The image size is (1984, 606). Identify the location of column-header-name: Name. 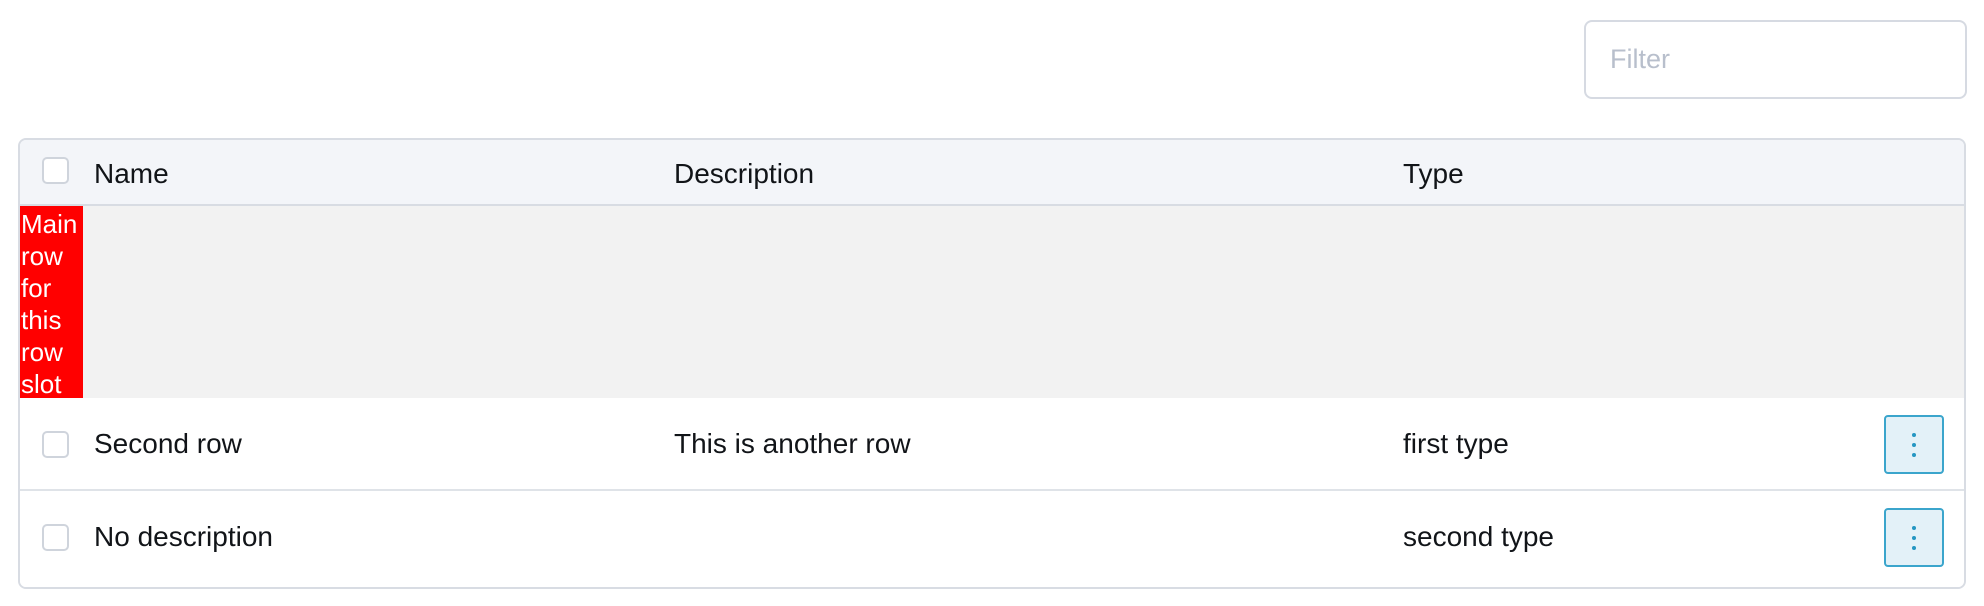
(131, 174).